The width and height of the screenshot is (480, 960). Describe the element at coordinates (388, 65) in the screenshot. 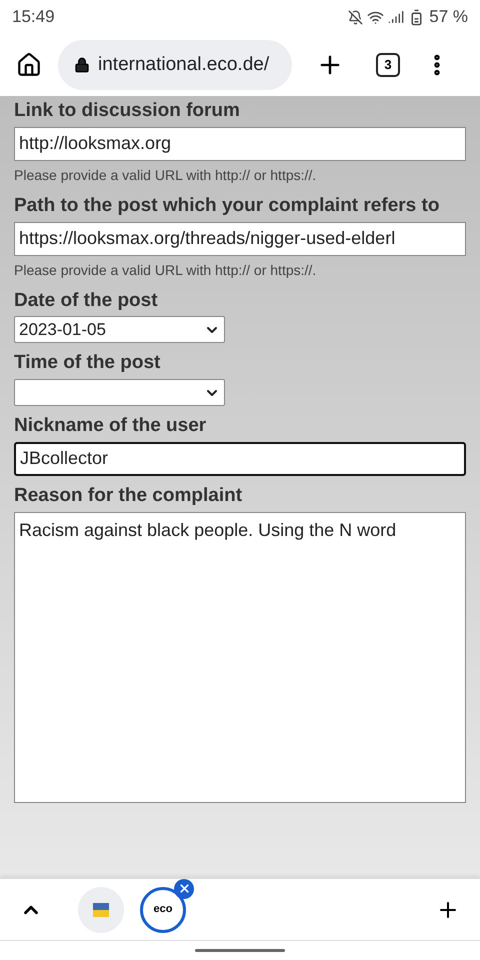

I see `tab-count: 3` at that location.